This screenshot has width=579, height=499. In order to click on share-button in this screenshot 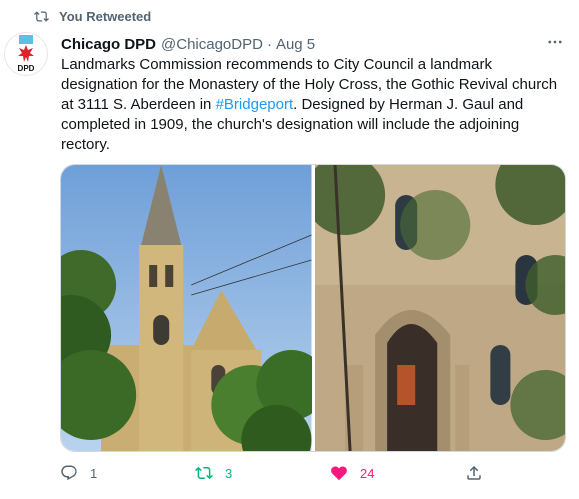, I will do `click(480, 473)`.